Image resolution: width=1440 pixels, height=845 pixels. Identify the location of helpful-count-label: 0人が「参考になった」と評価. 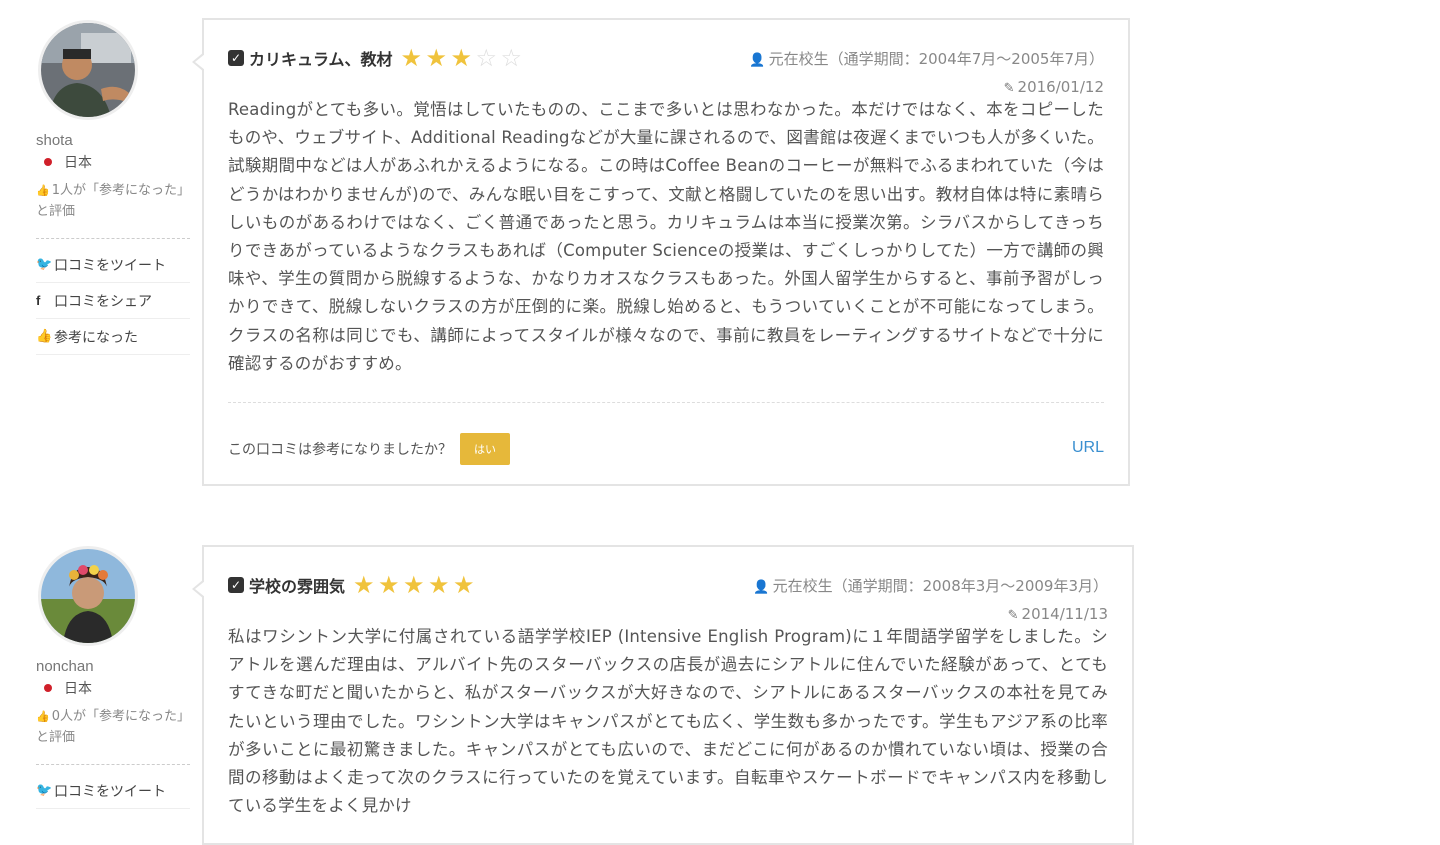
(113, 727).